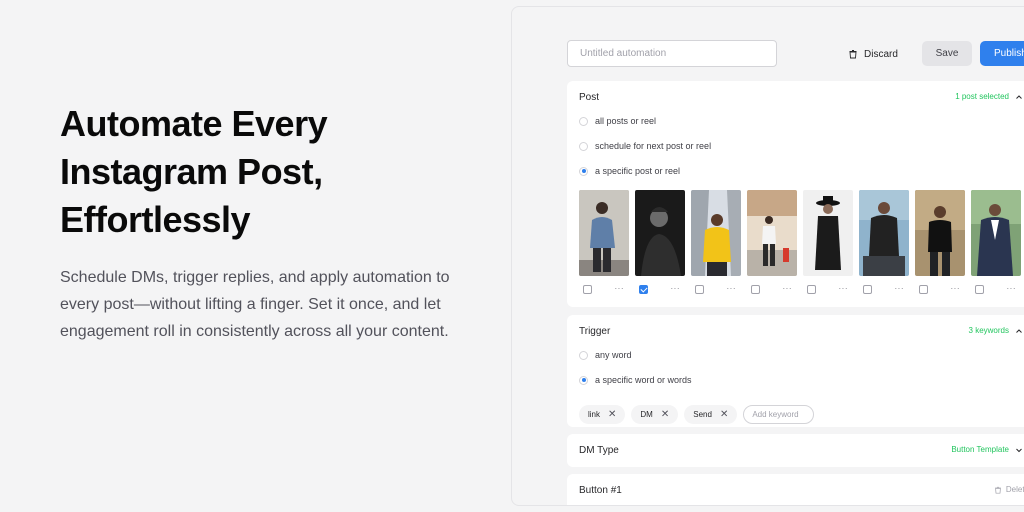  I want to click on trigger-section-toggle: 3 keywords, so click(996, 330).